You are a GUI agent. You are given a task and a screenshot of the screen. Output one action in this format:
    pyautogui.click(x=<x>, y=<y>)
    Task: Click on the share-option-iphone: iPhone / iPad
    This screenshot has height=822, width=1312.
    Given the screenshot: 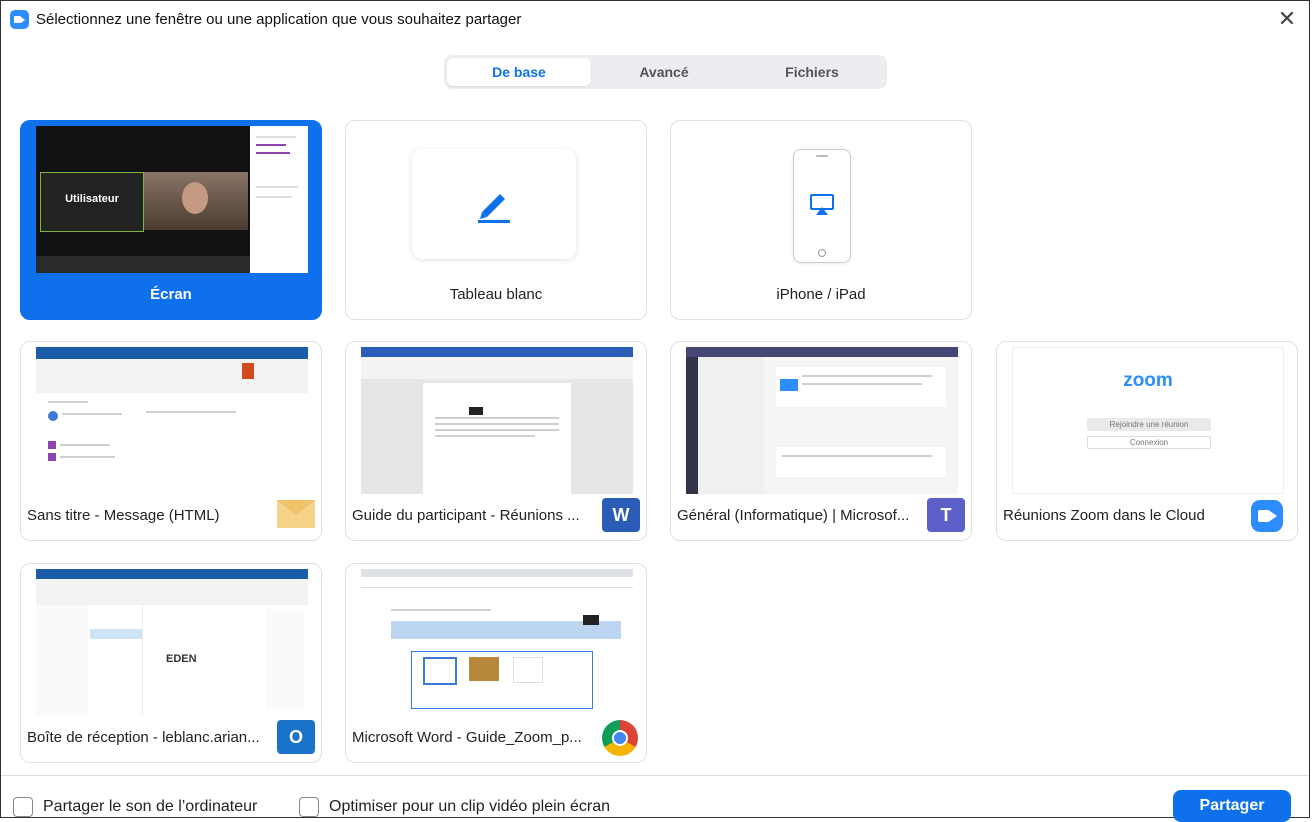 What is the action you would take?
    pyautogui.click(x=821, y=220)
    